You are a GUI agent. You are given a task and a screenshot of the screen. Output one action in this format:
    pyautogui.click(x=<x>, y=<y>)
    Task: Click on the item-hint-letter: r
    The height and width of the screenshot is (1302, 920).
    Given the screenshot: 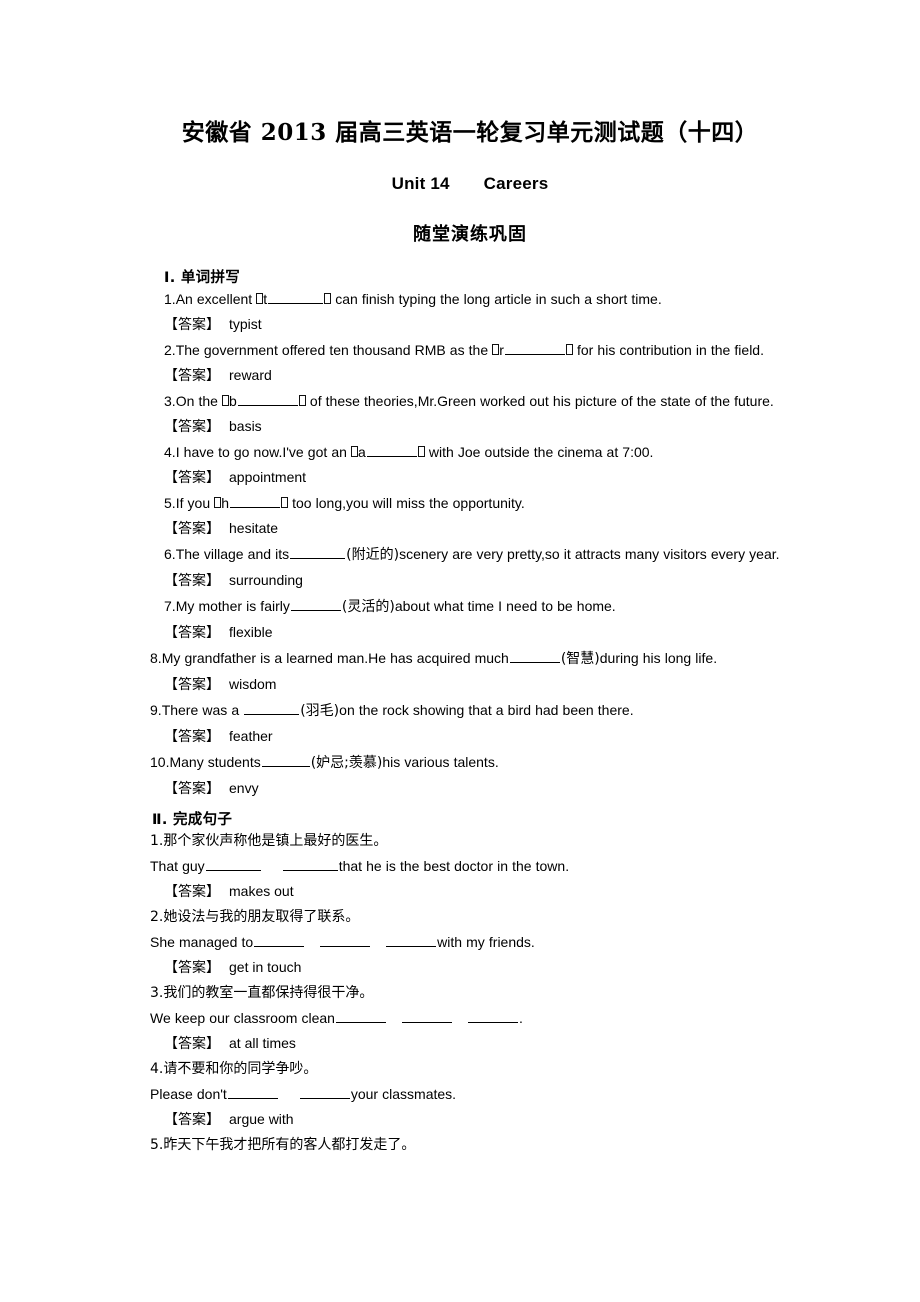 What is the action you would take?
    pyautogui.click(x=501, y=350)
    